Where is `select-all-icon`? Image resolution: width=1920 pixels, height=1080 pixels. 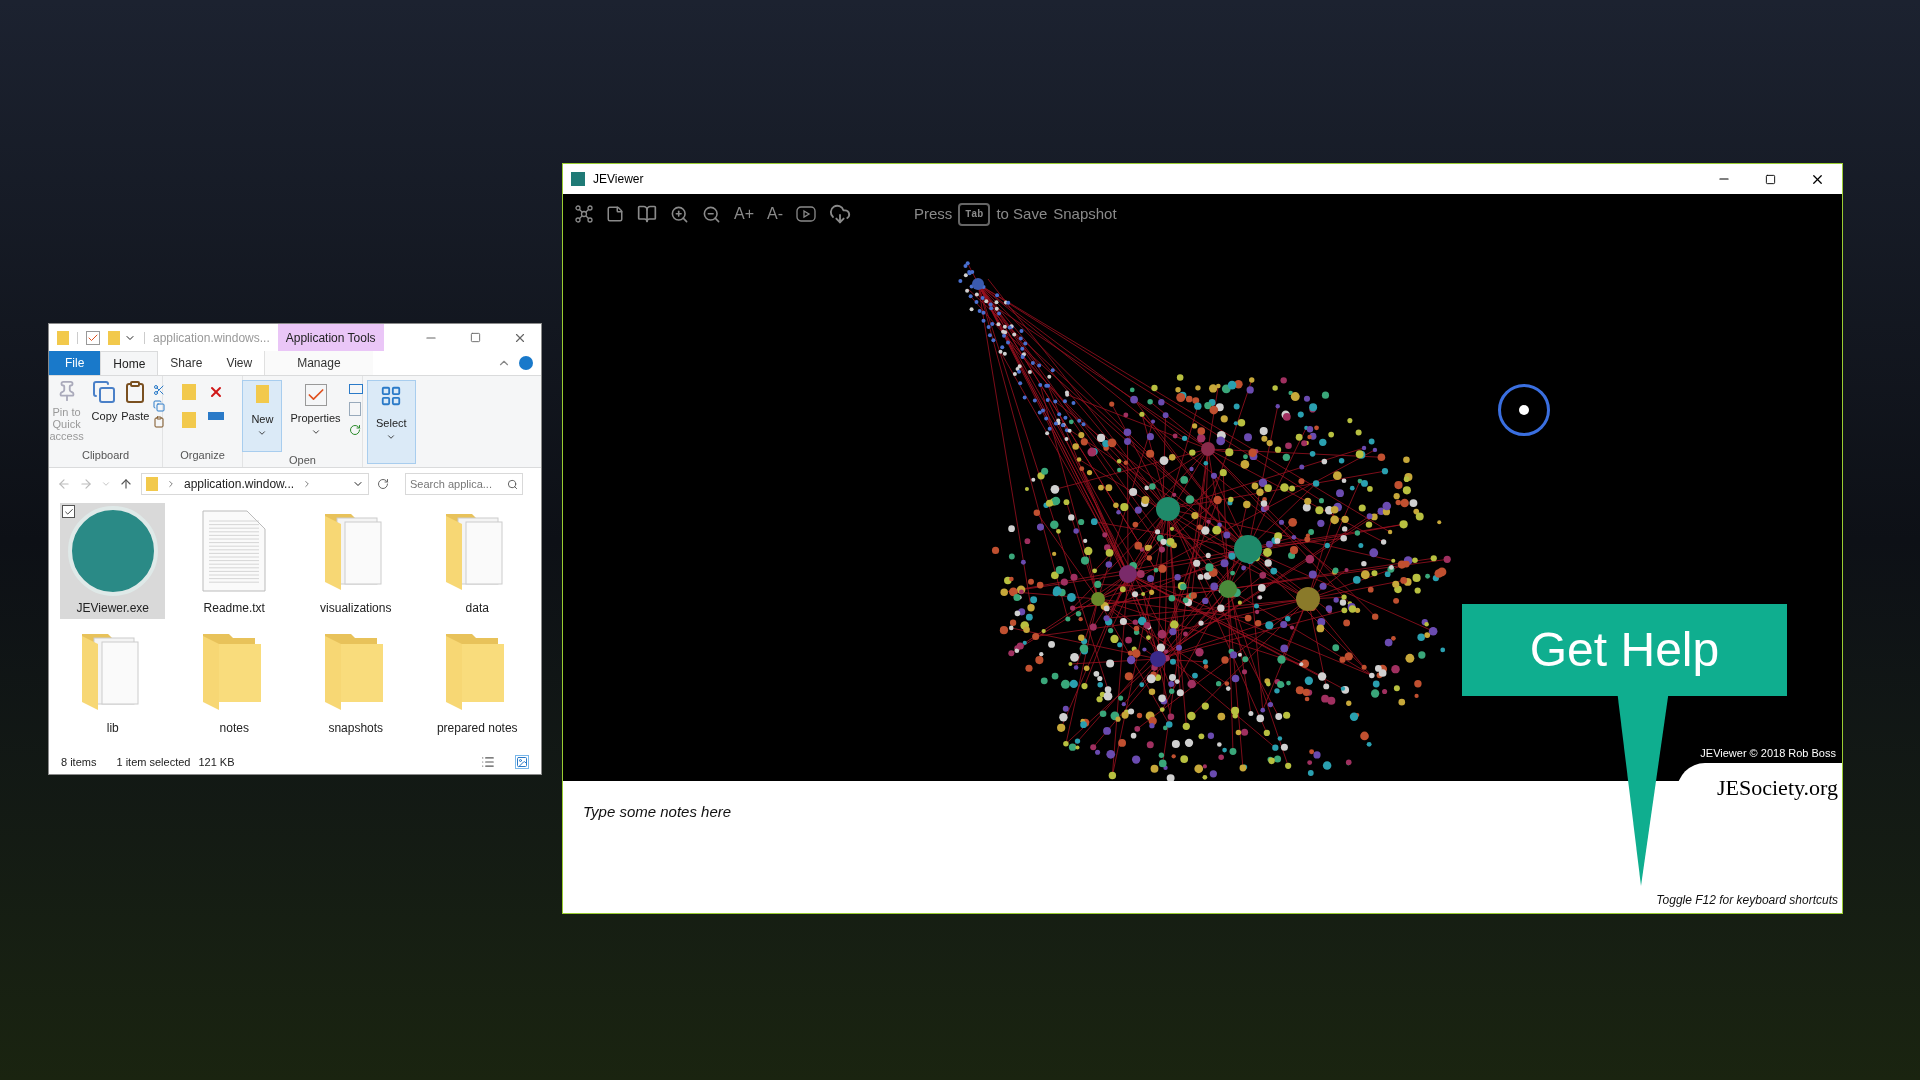 select-all-icon is located at coordinates (391, 396).